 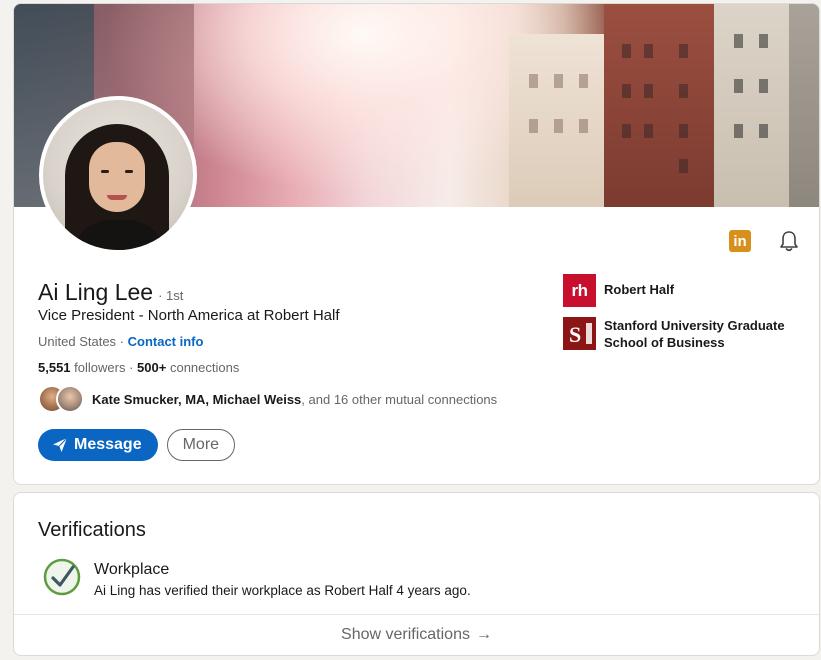 What do you see at coordinates (104, 367) in the screenshot?
I see `followers-label: followers ·` at bounding box center [104, 367].